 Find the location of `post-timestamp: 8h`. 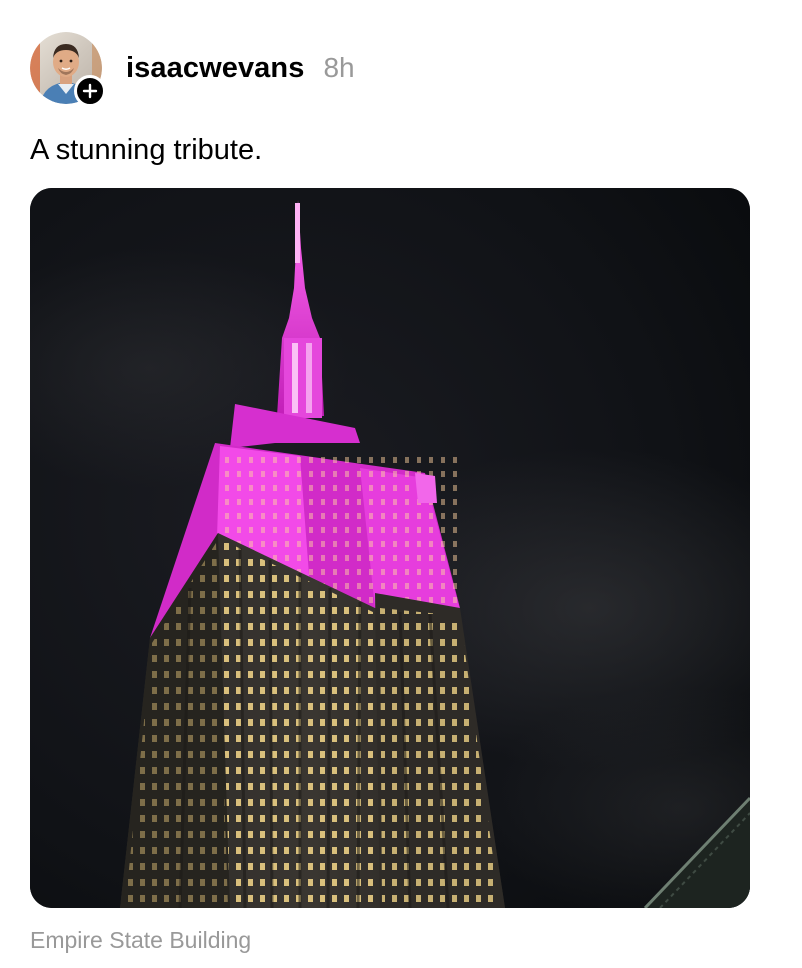

post-timestamp: 8h is located at coordinates (339, 67).